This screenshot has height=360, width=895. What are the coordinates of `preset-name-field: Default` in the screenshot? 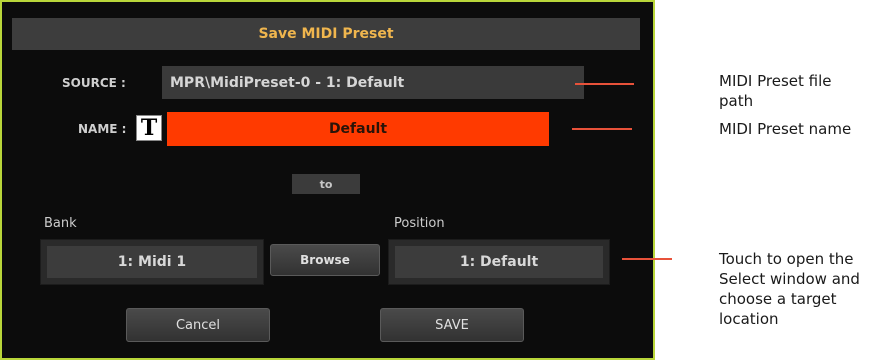 It's located at (358, 129).